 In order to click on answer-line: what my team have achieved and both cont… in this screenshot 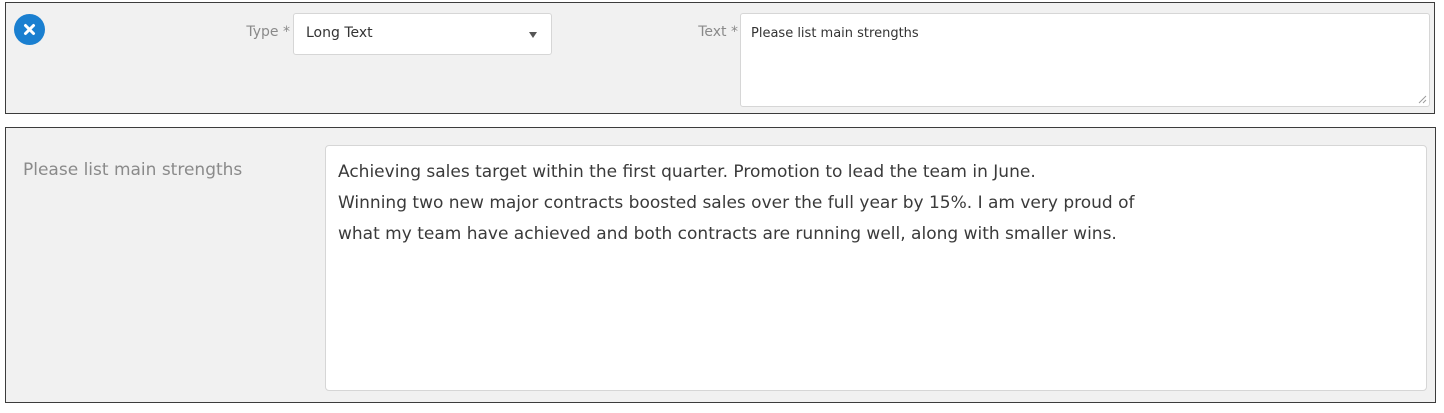, I will do `click(727, 234)`.